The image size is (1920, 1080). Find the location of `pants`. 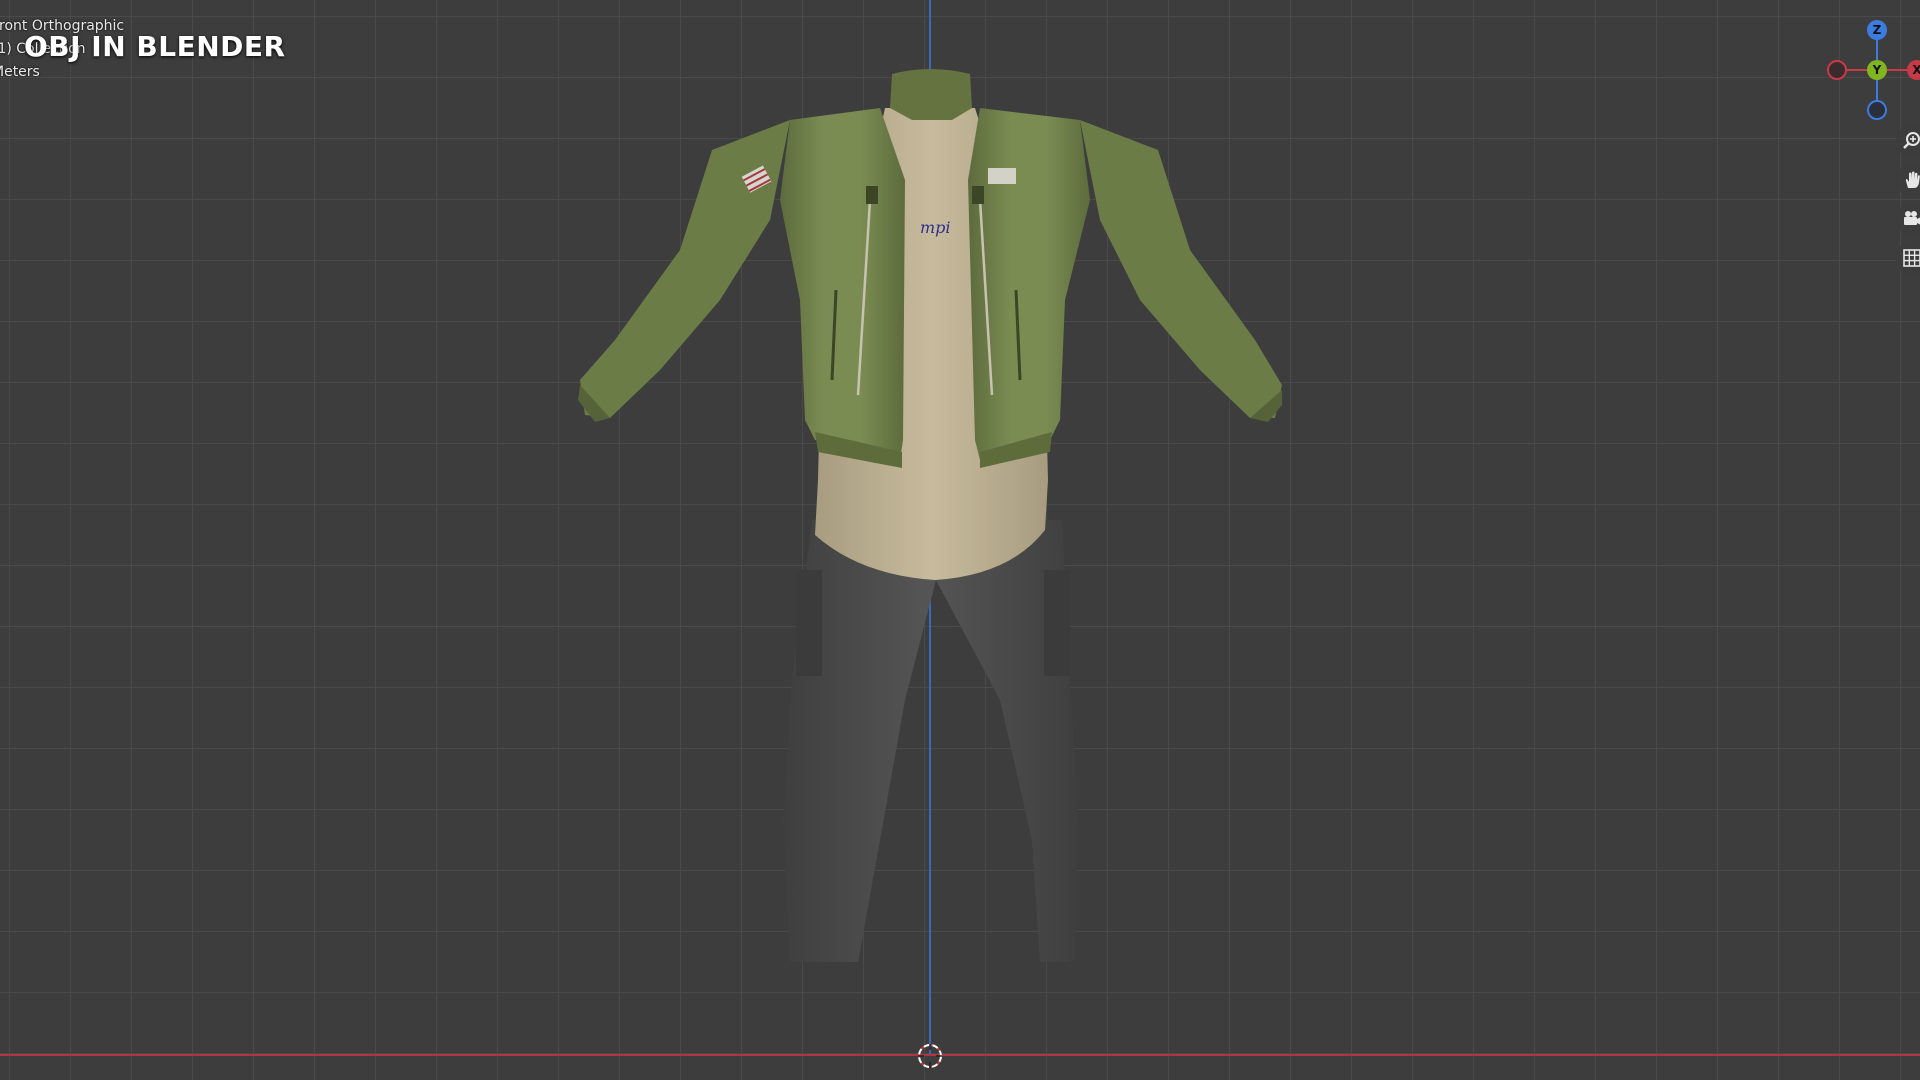

pants is located at coordinates (930, 741).